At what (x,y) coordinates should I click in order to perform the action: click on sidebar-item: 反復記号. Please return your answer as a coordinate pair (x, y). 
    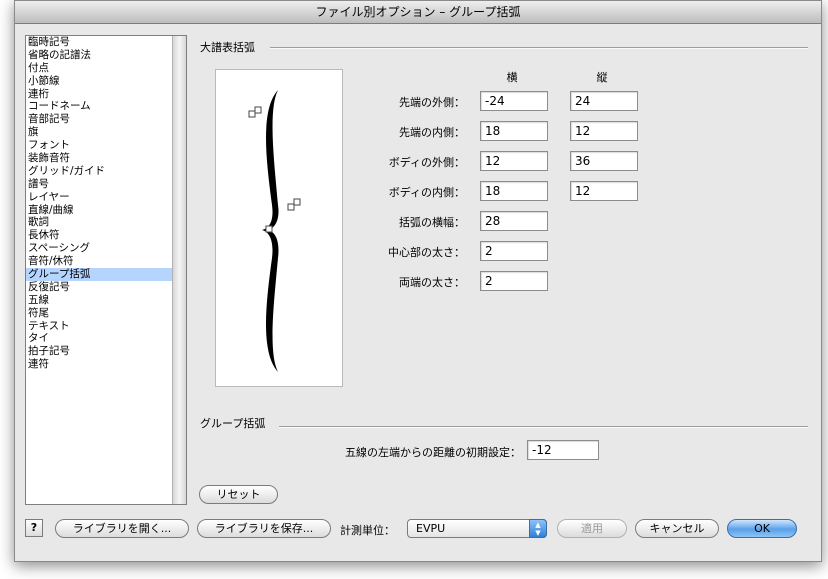
    Looking at the image, I should click on (99, 287).